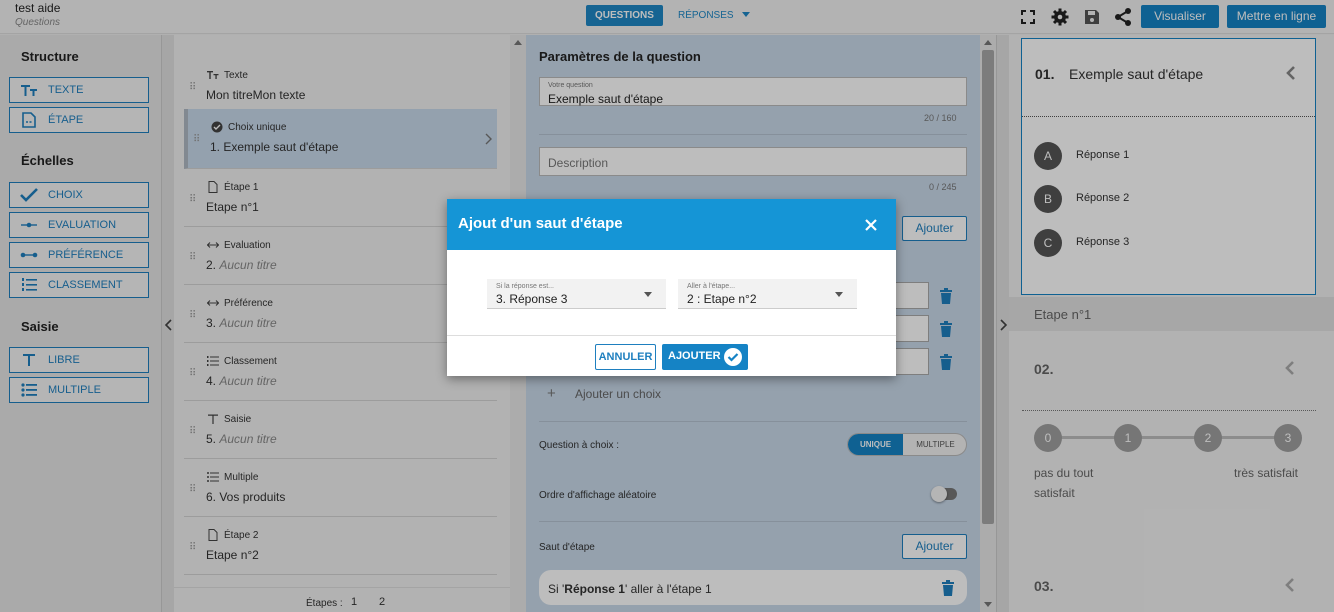  Describe the element at coordinates (767, 294) in the screenshot. I see `target-step-select: Aller à l'étape... 2 : Etape n°2` at that location.